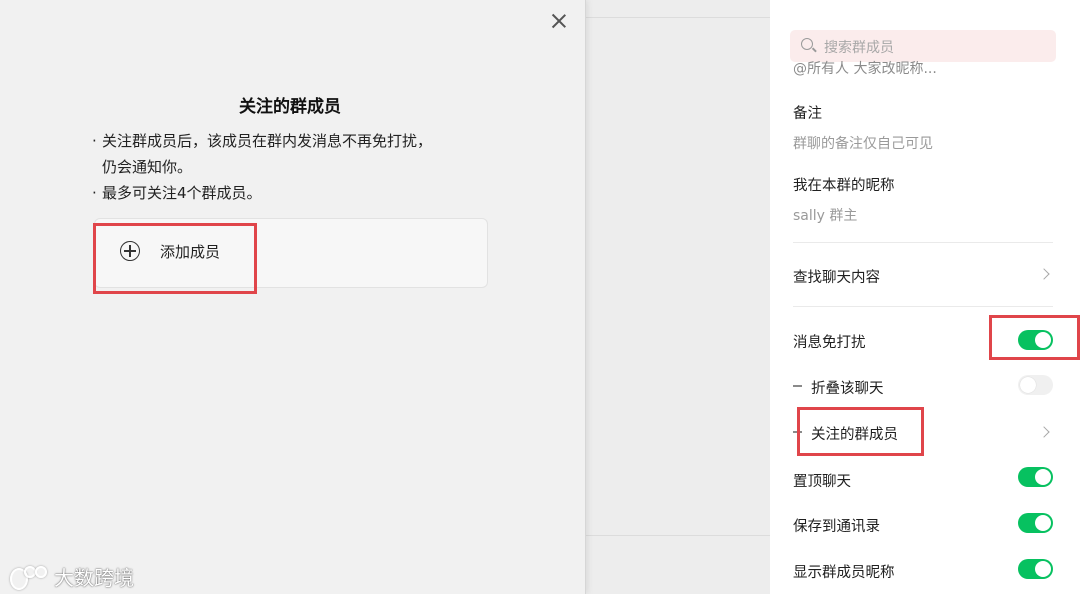 This screenshot has width=1080, height=594. Describe the element at coordinates (836, 527) in the screenshot. I see `save-to-contacts-label: 保存到通讯录` at that location.